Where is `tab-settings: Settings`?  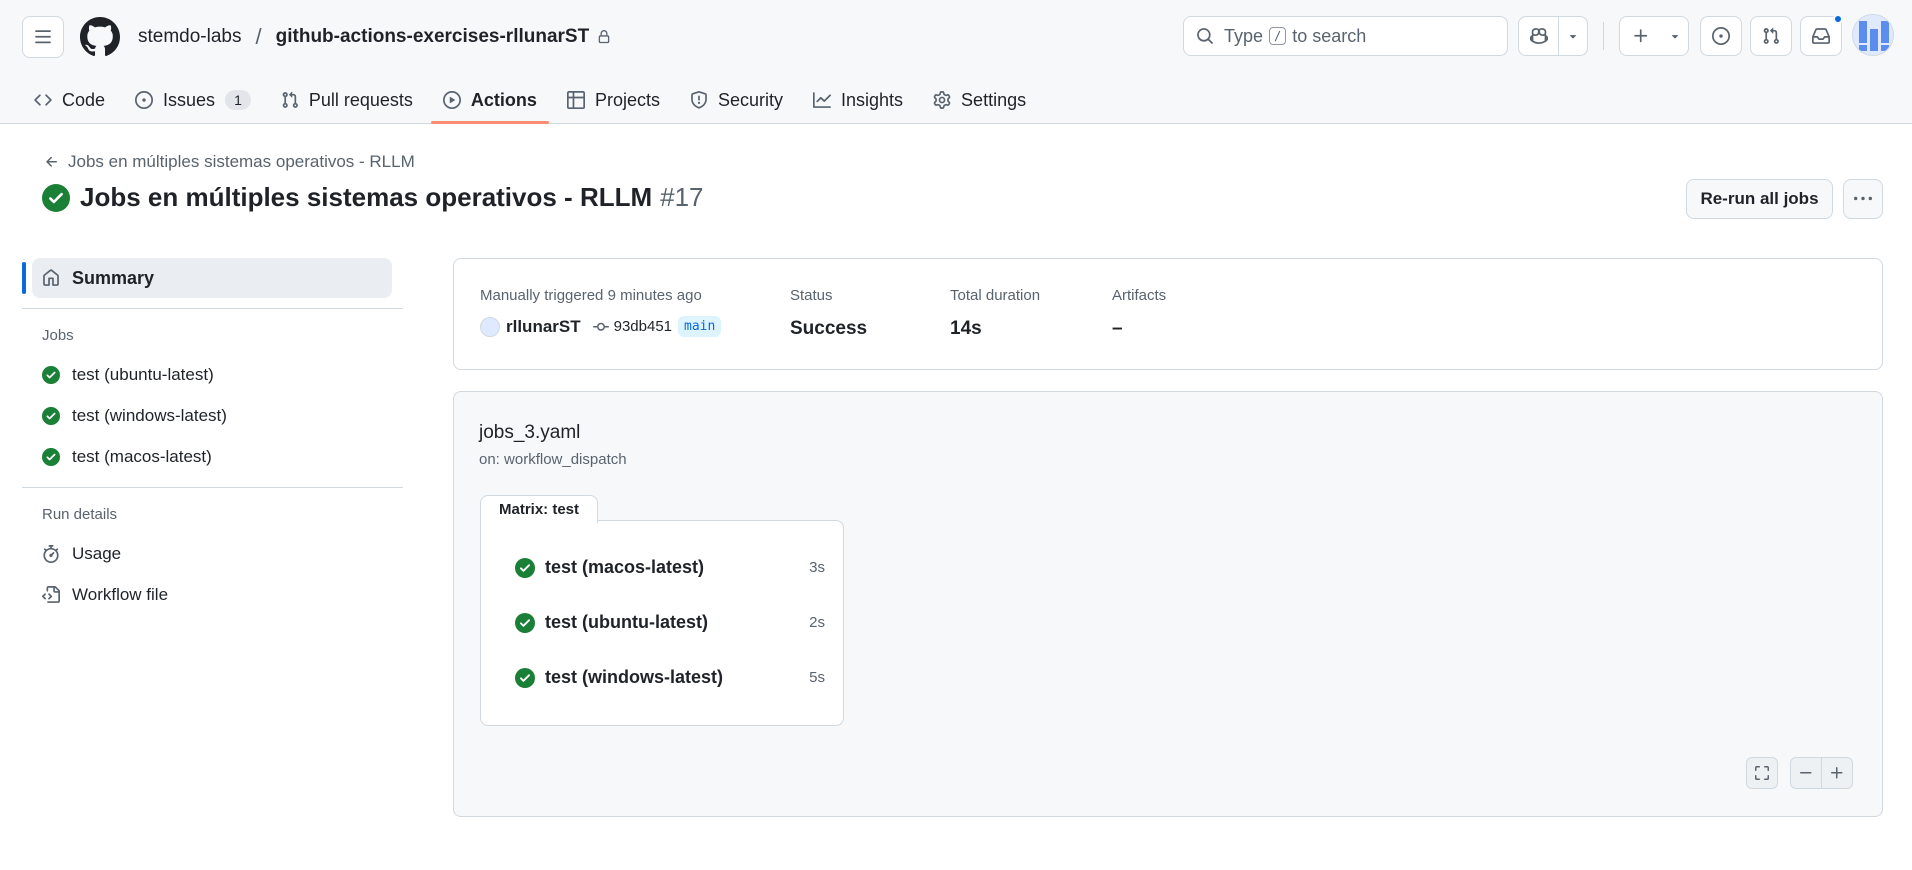
tab-settings: Settings is located at coordinates (979, 100).